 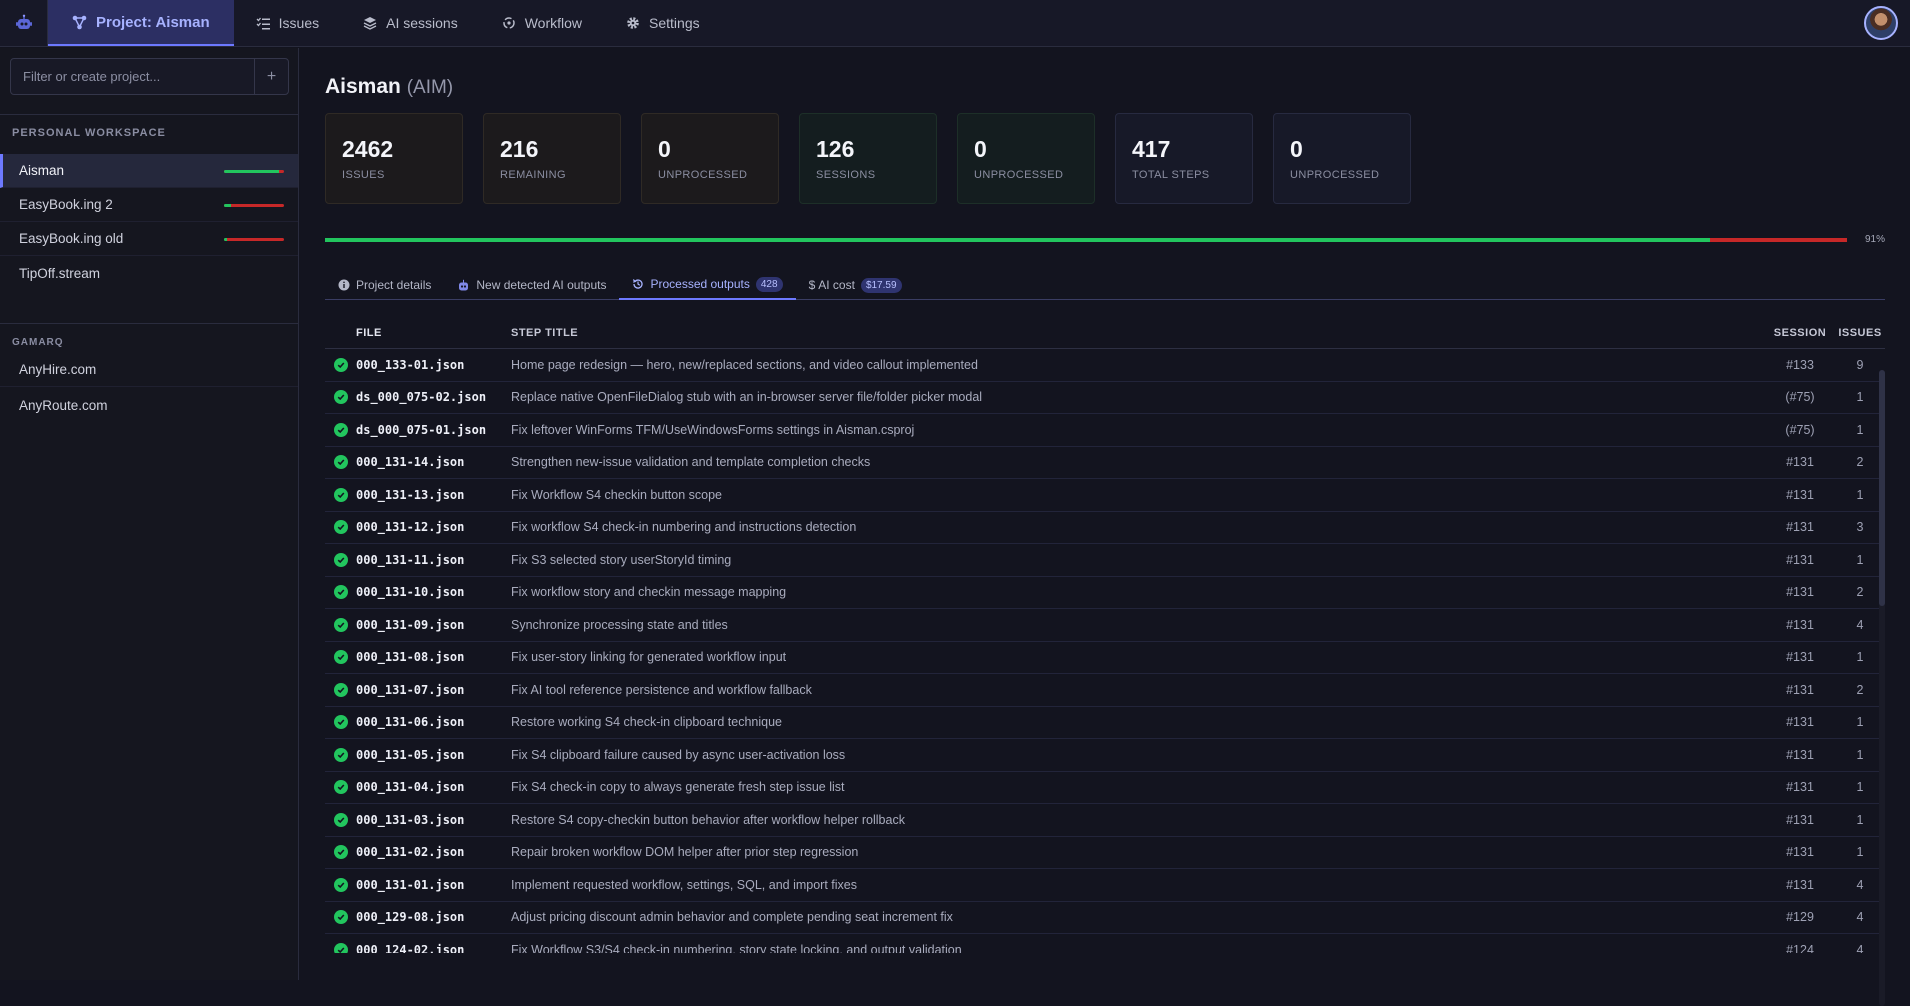 I want to click on table-scrollbar-thumb, so click(x=1882, y=488).